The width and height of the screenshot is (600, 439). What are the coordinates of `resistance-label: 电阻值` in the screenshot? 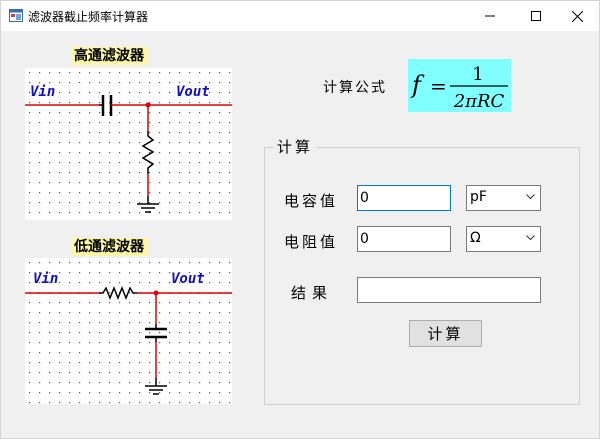 It's located at (311, 242).